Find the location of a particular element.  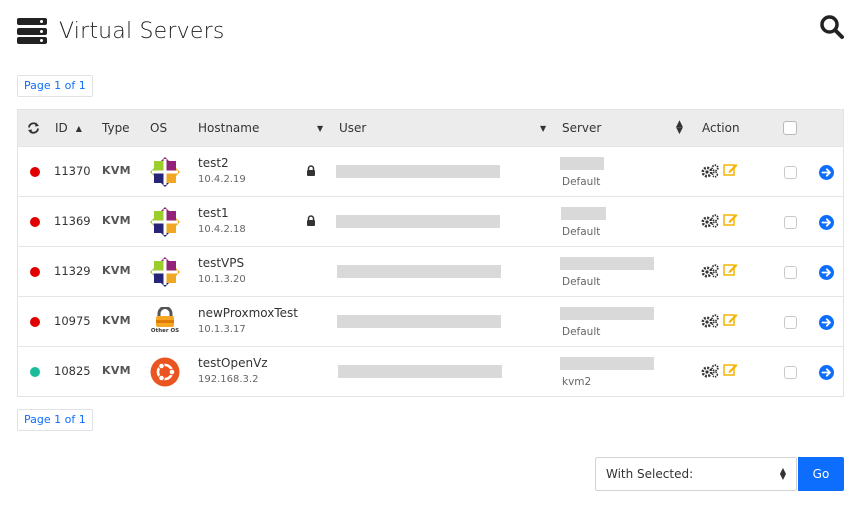

select-all-checkbox is located at coordinates (790, 128).